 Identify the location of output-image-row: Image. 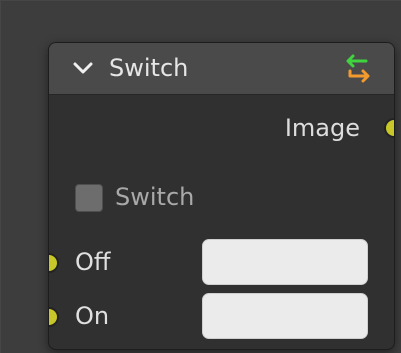
(221, 129).